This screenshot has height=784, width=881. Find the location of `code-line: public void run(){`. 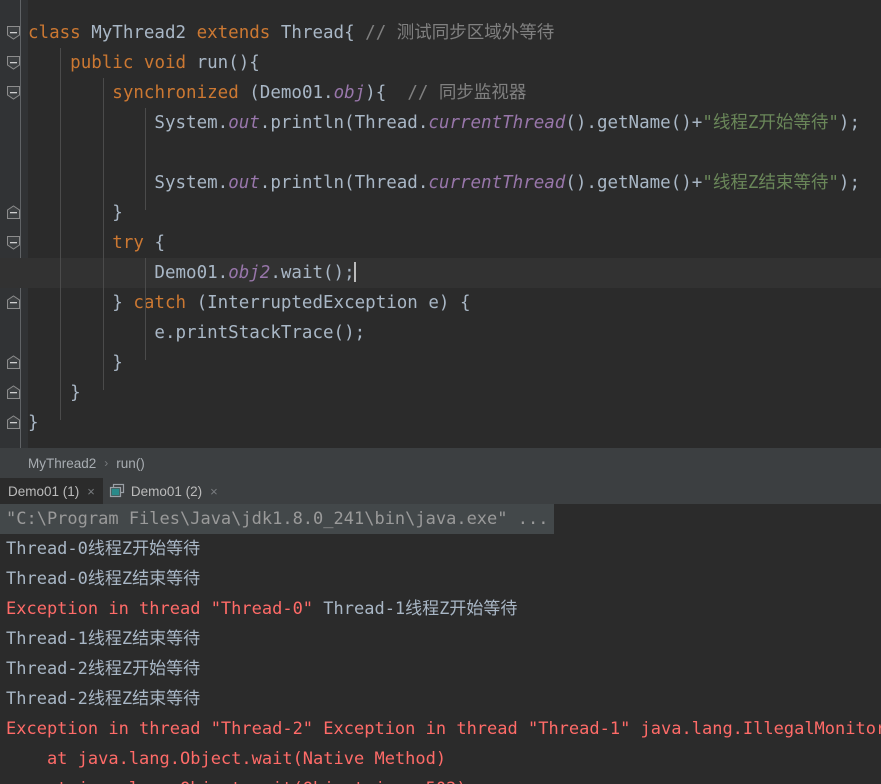

code-line: public void run(){ is located at coordinates (440, 63).